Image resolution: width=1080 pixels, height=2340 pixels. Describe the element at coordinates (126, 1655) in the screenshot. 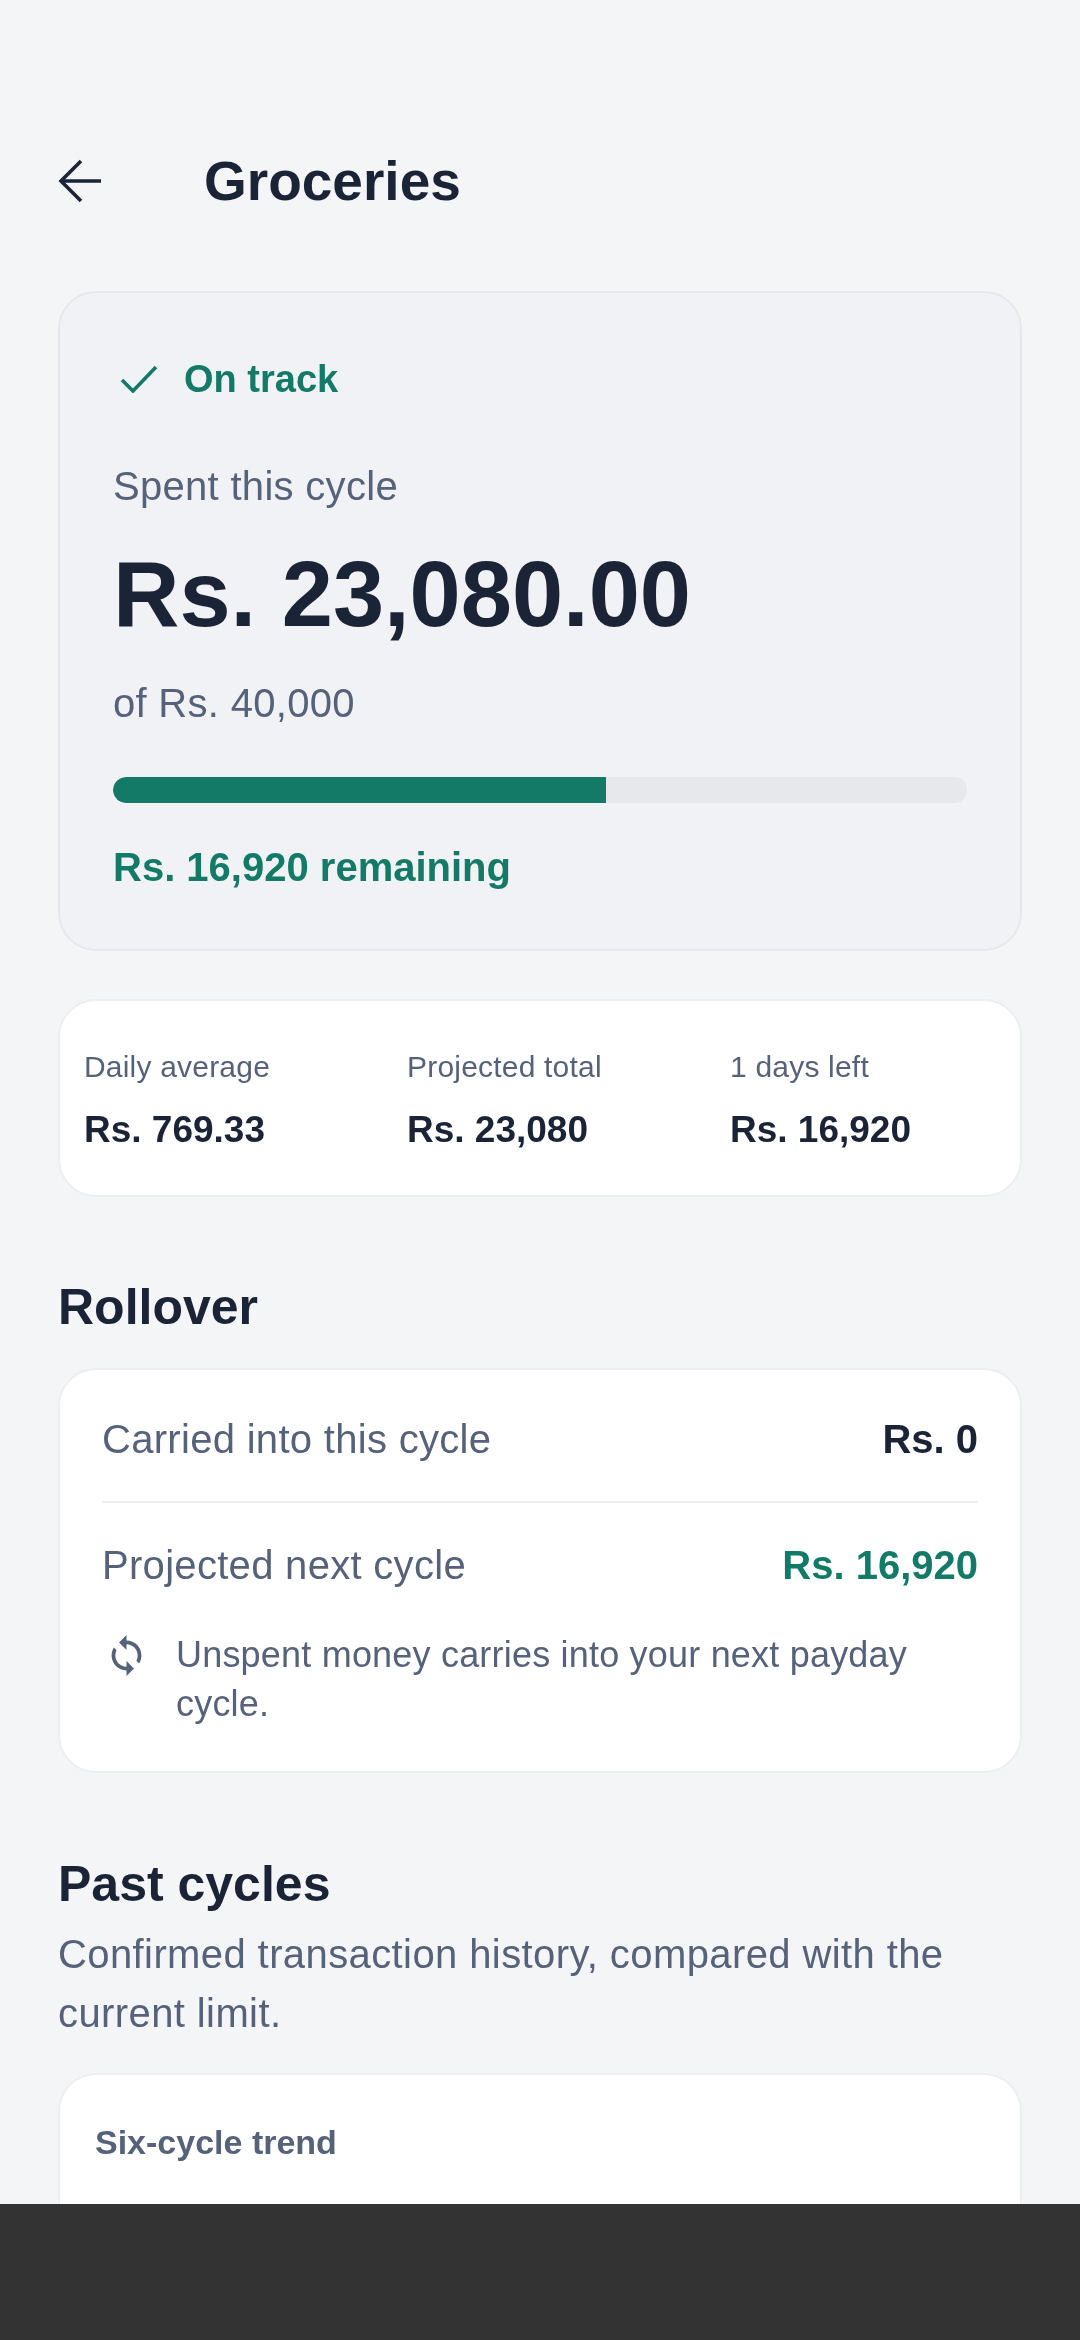

I see `refresh-icon` at that location.